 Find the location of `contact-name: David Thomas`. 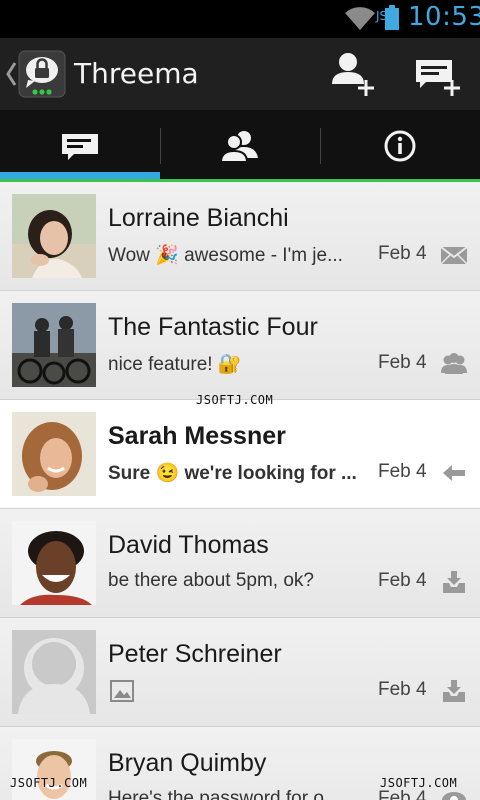

contact-name: David Thomas is located at coordinates (188, 545).